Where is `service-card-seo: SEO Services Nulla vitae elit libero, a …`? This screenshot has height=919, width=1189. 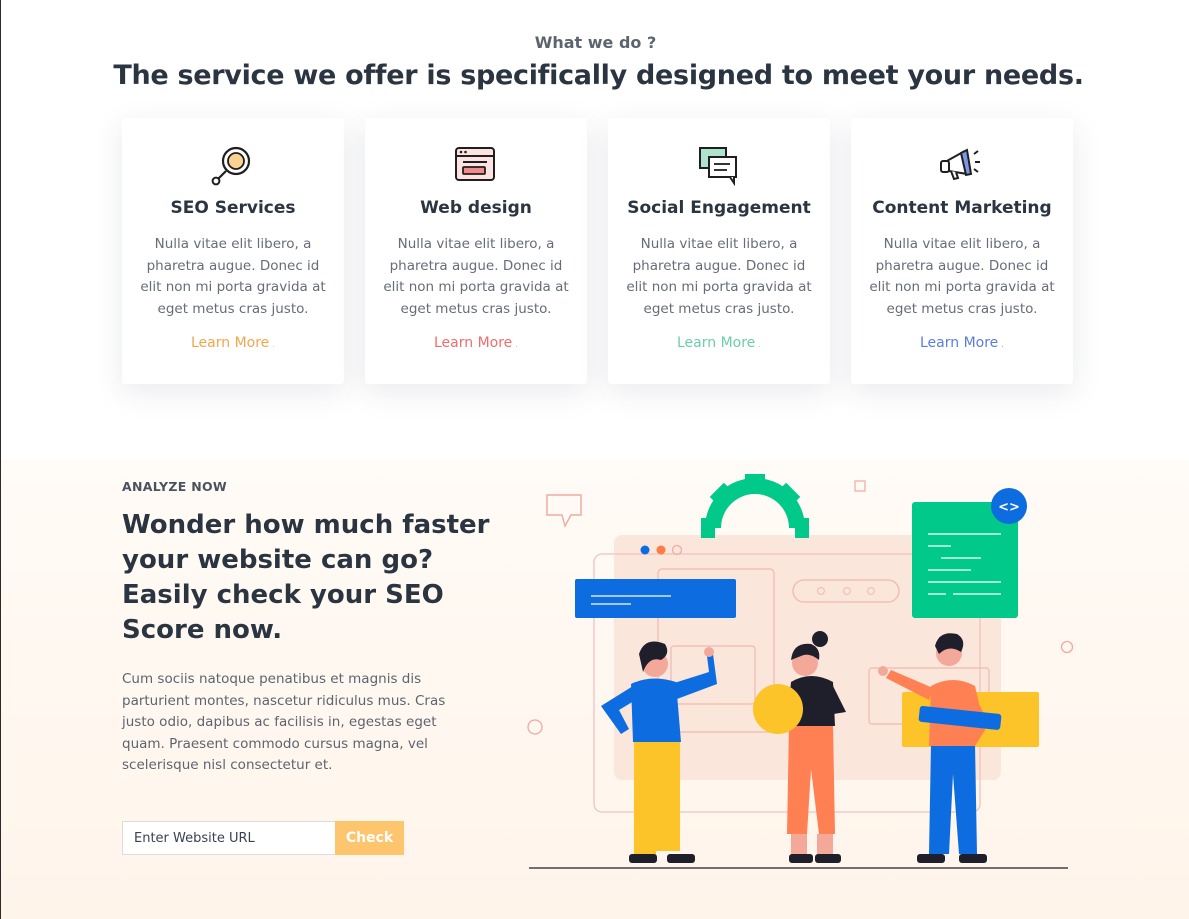
service-card-seo: SEO Services Nulla vitae elit libero, a … is located at coordinates (233, 251).